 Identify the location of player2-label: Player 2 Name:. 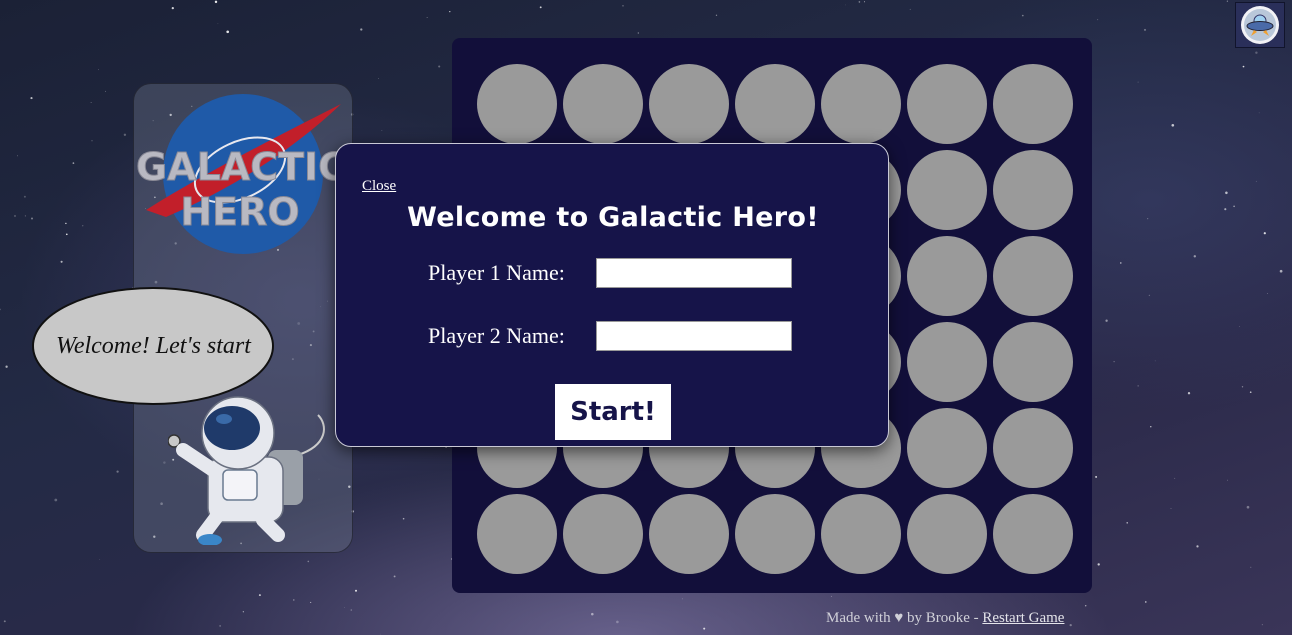
(496, 335).